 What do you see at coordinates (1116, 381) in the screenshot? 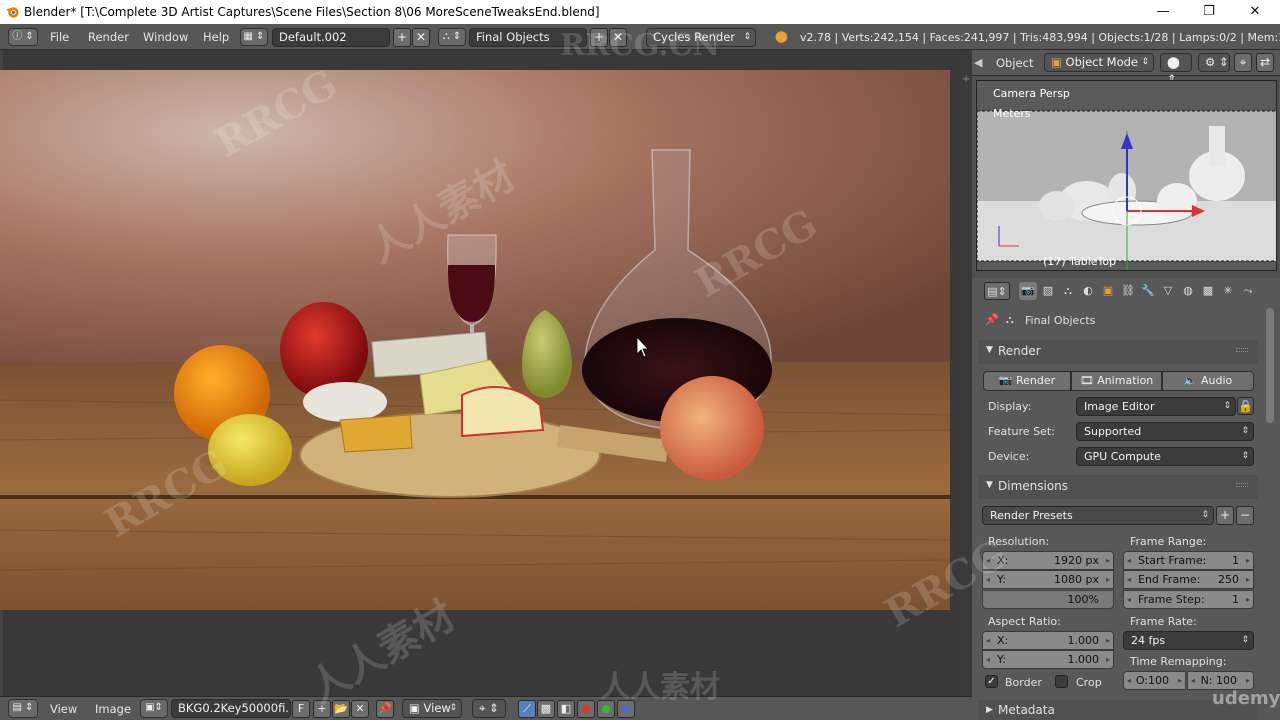
I see `animation-button: 🎞 Animation` at bounding box center [1116, 381].